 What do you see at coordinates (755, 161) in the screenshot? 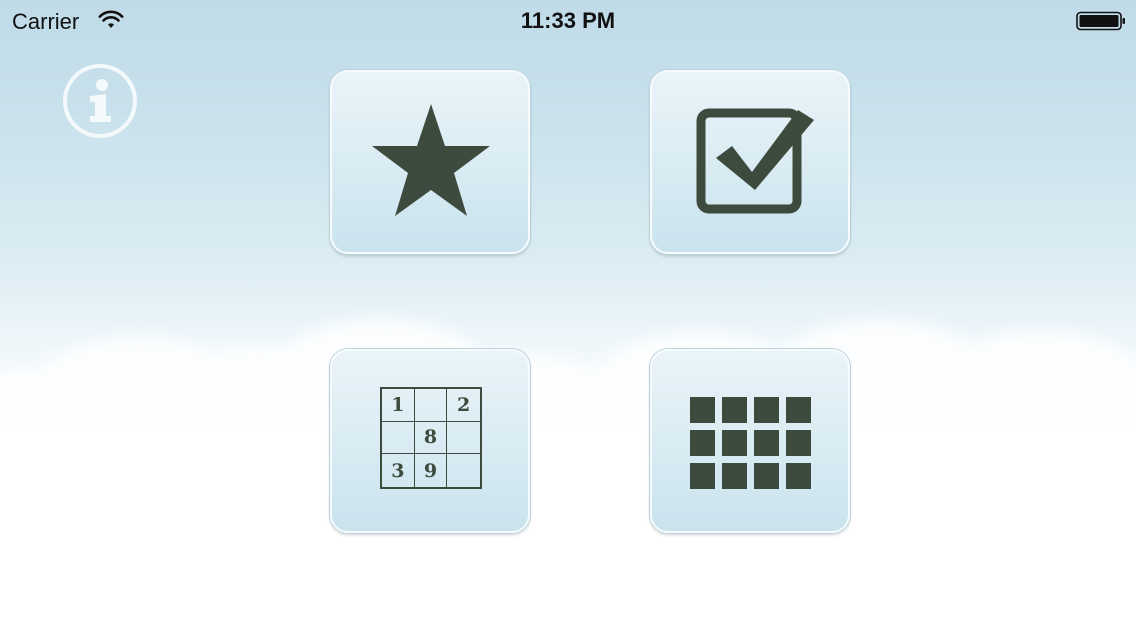
I see `checkbox-checked-icon` at bounding box center [755, 161].